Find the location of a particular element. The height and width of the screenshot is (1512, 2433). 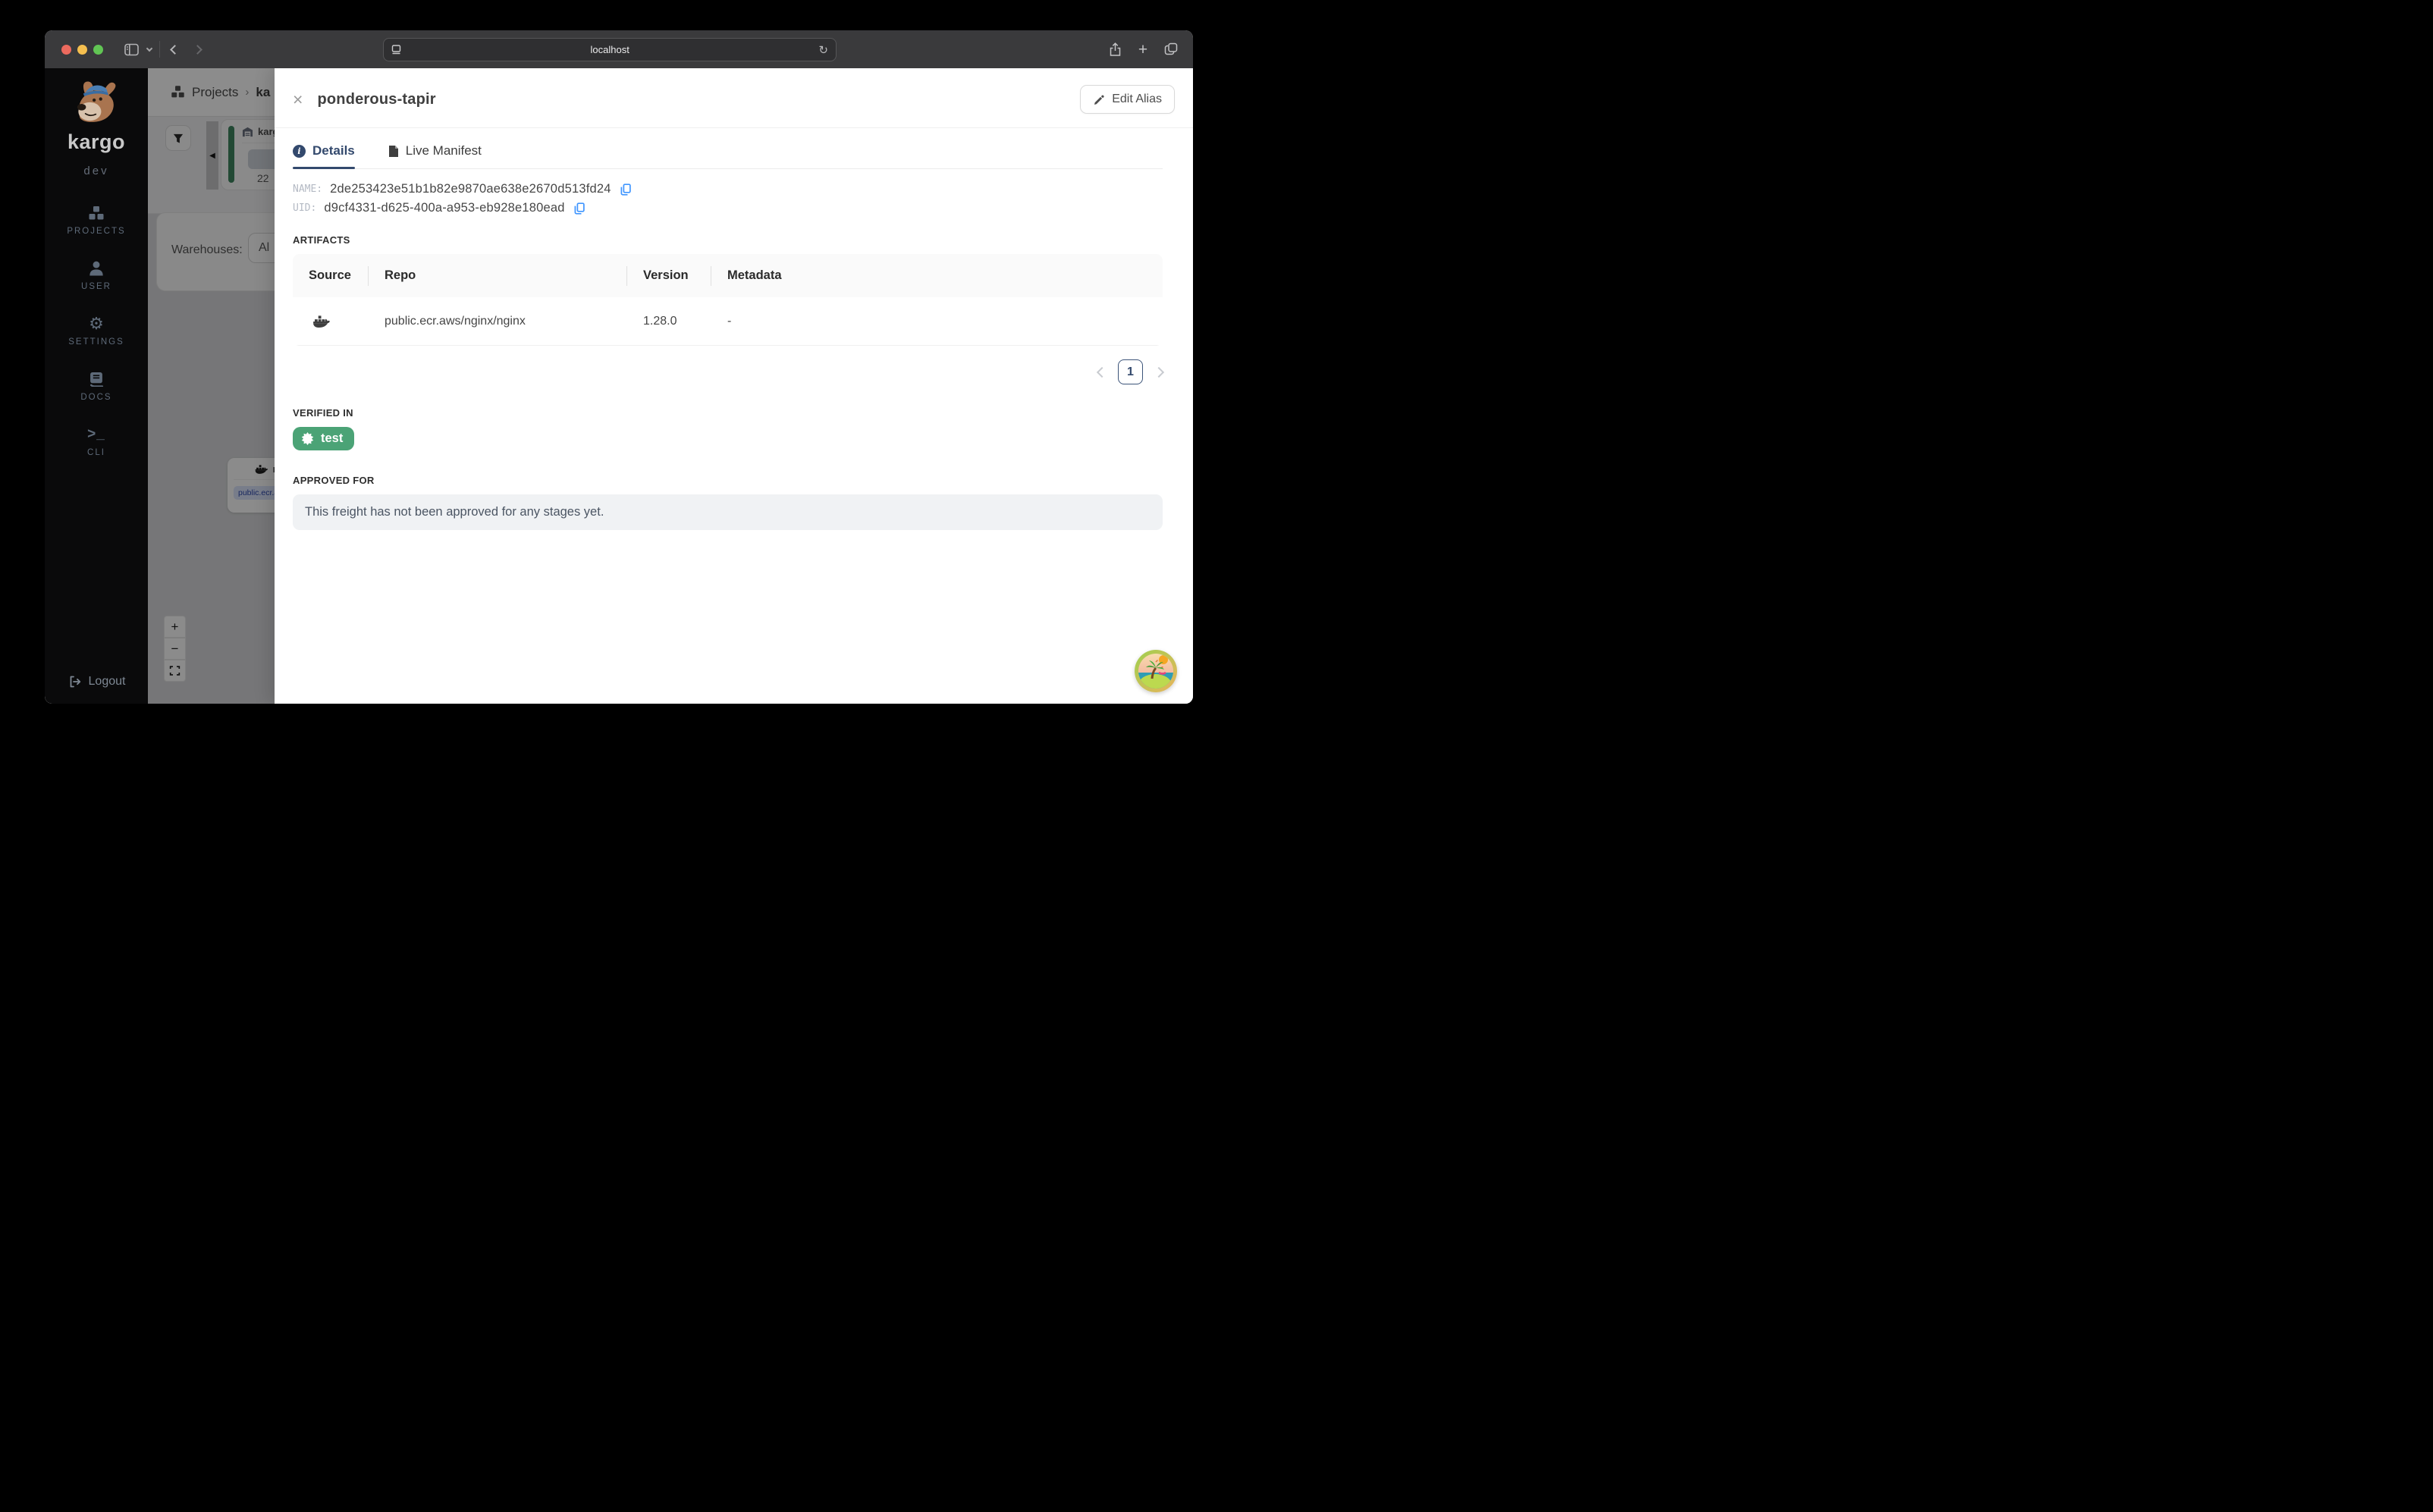

terminal-icon: >_ is located at coordinates (96, 434).